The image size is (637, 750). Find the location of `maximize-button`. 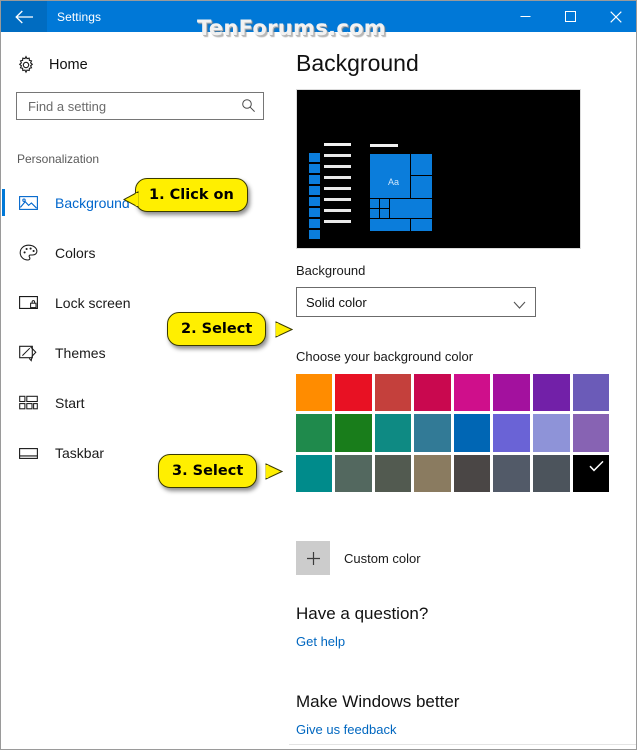

maximize-button is located at coordinates (570, 16).